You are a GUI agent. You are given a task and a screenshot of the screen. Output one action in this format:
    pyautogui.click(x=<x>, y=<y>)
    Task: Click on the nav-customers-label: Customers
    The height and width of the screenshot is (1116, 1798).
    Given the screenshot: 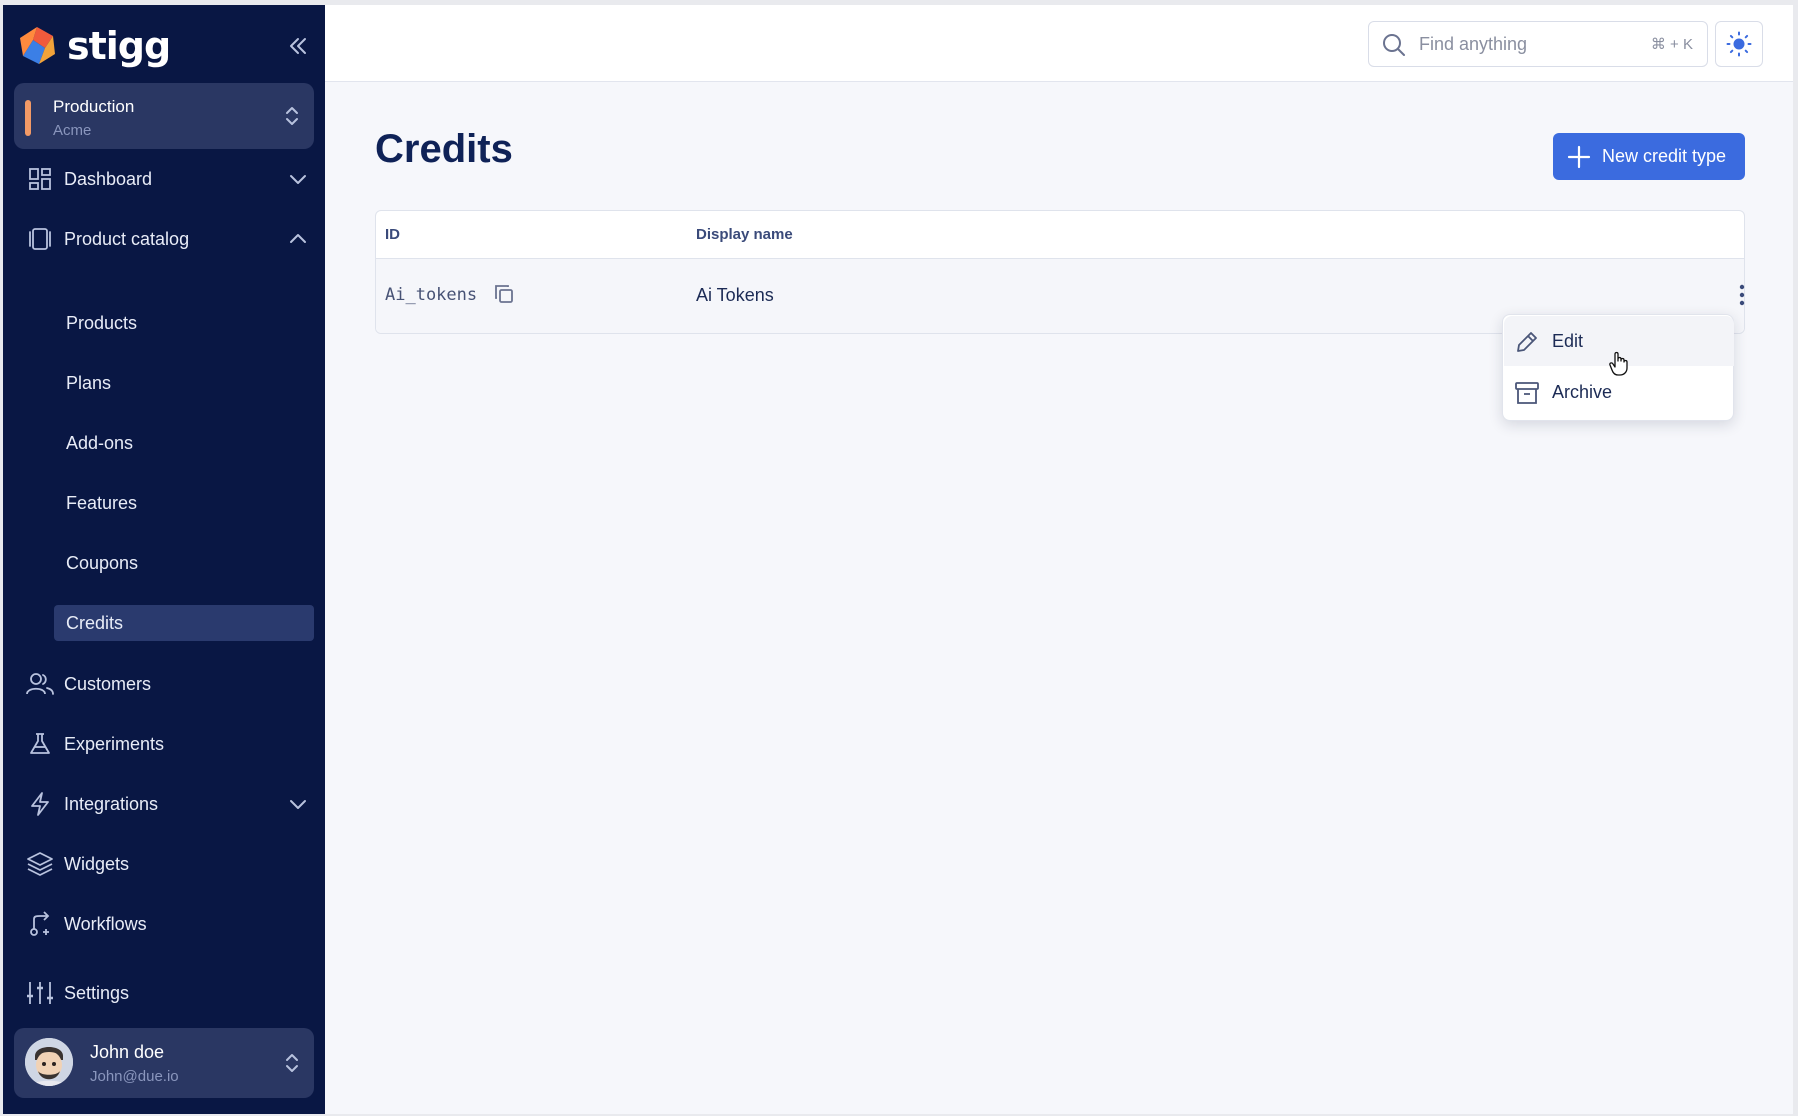 What is the action you would take?
    pyautogui.click(x=108, y=683)
    